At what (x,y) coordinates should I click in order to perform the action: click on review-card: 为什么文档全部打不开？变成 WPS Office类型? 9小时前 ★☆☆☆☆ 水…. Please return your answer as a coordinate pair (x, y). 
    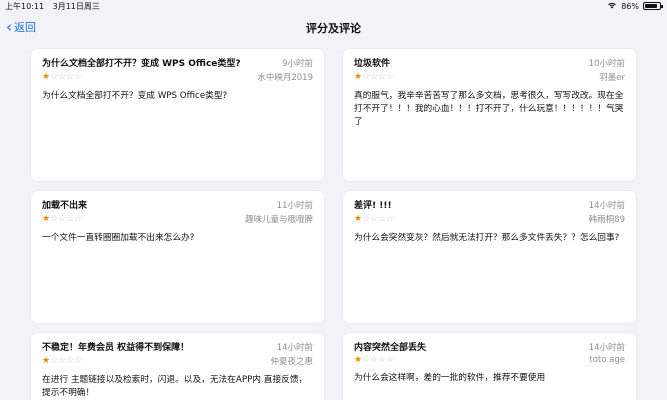
    Looking at the image, I should click on (177, 115).